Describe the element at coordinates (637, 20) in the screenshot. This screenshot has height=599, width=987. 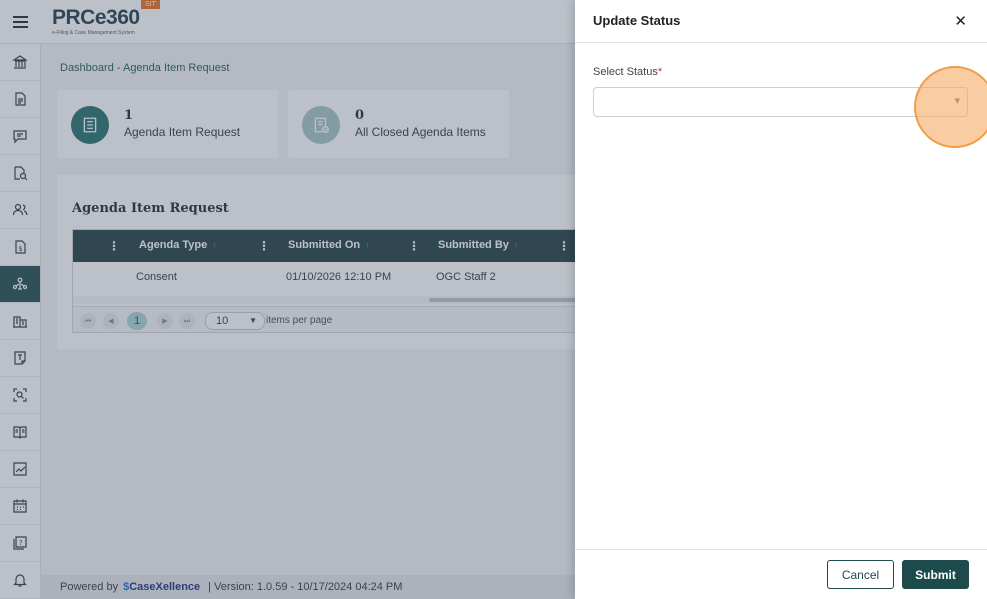
I see `drawer-title: Update Status` at that location.